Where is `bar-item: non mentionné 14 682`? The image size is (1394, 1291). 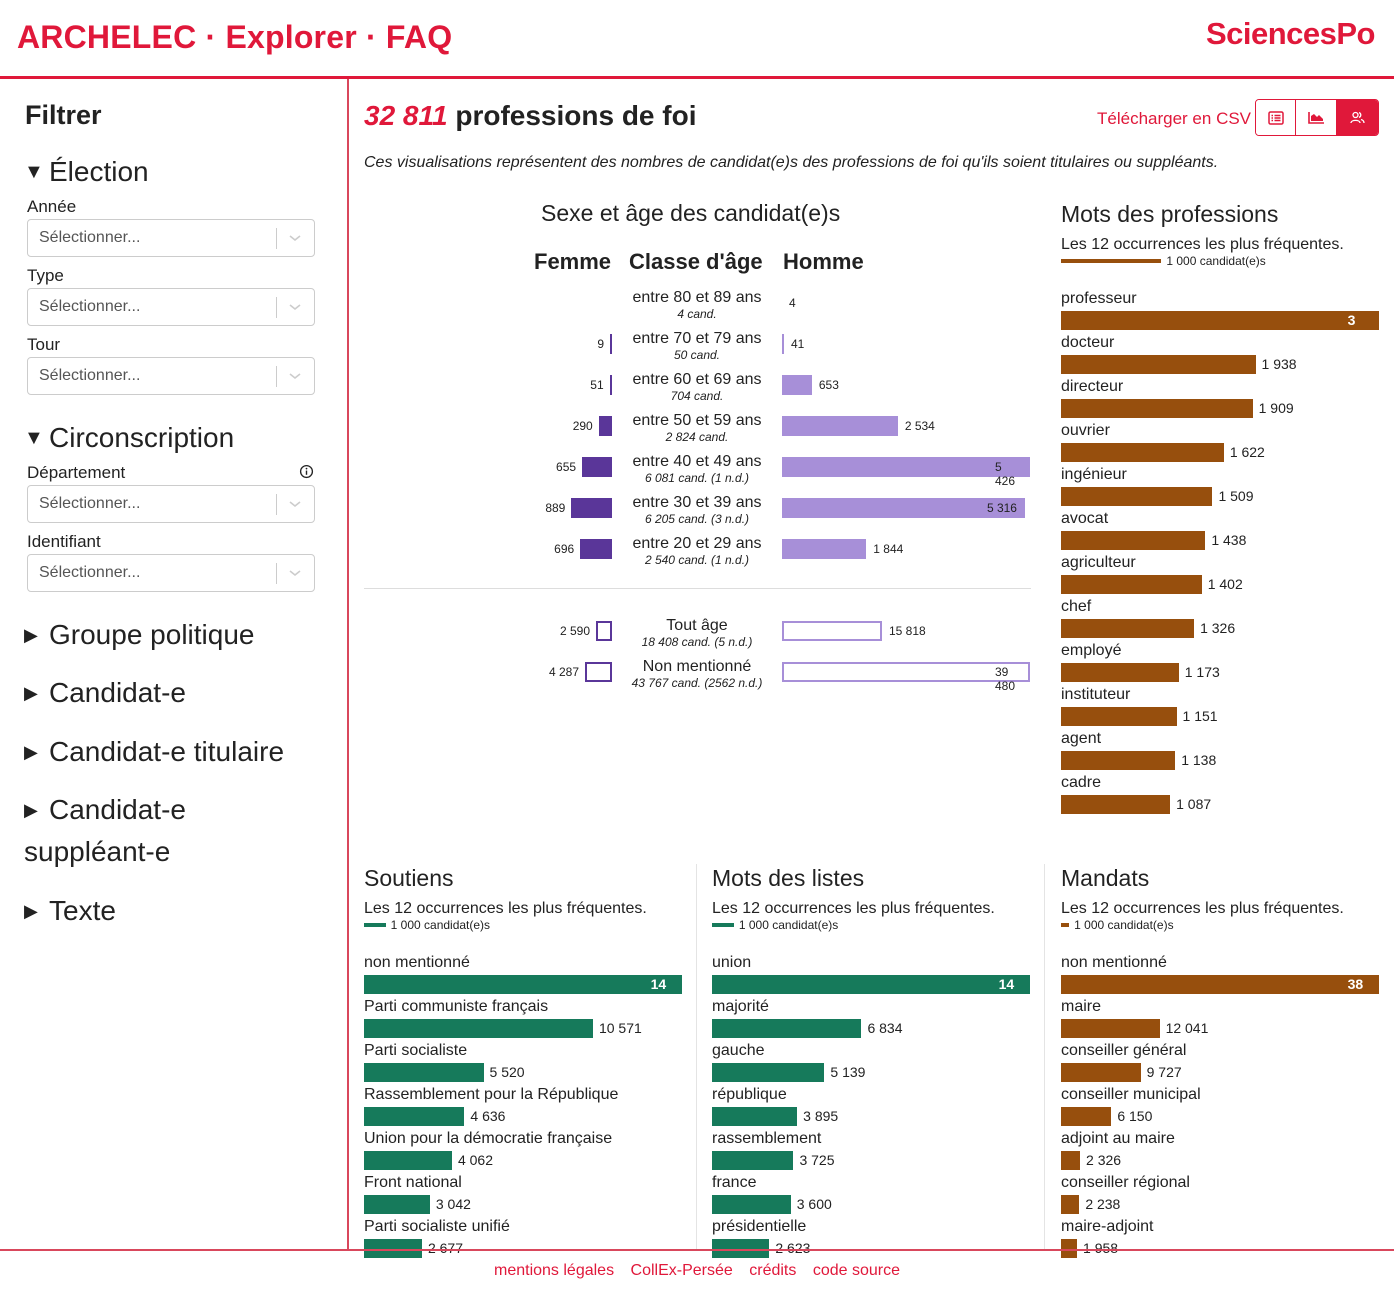
bar-item: non mentionné 14 682 is located at coordinates (523, 980).